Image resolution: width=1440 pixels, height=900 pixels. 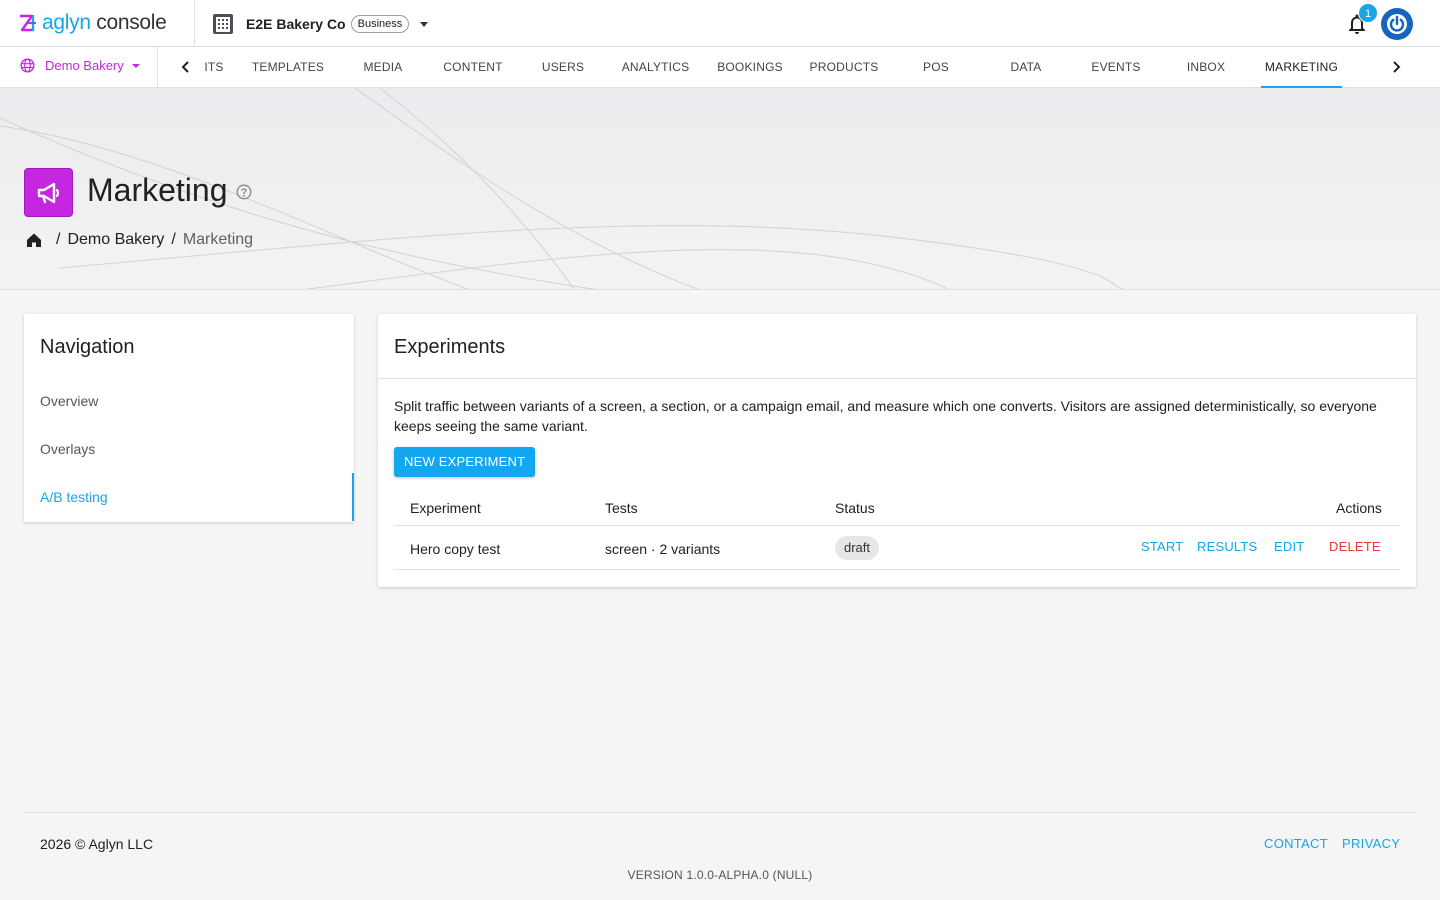 I want to click on breadcrumb: / Demo Bakery / Marketing, so click(x=139, y=240).